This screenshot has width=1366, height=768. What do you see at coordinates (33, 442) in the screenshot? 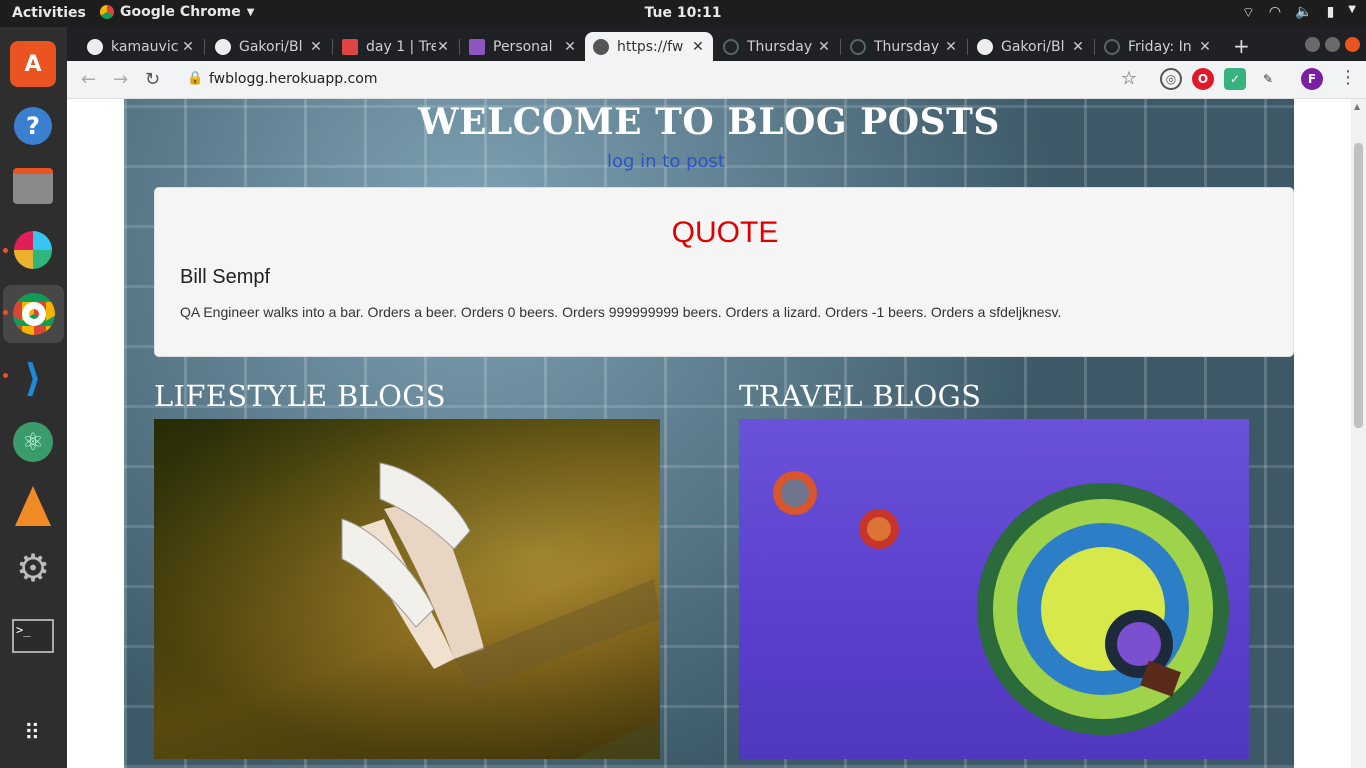
I see `atom-icon: ⚛` at bounding box center [33, 442].